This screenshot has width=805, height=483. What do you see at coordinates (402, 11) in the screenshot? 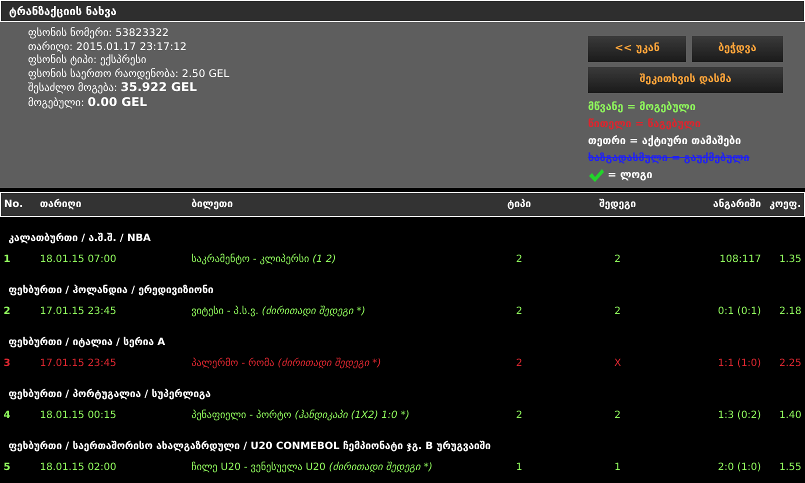
I see `window-title: ტრანზაქციის ნახვა` at bounding box center [402, 11].